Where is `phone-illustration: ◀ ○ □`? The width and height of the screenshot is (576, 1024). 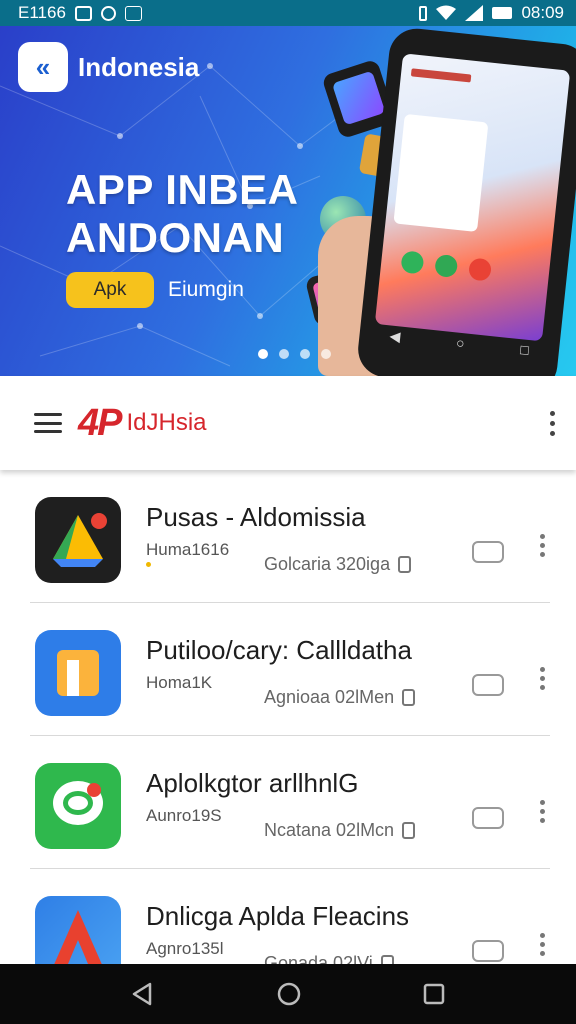
phone-illustration: ◀ ○ □ is located at coordinates (465, 201).